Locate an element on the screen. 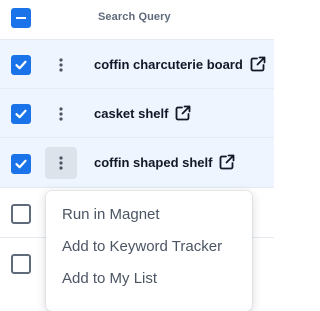  table-header: Search Query is located at coordinates (137, 20).